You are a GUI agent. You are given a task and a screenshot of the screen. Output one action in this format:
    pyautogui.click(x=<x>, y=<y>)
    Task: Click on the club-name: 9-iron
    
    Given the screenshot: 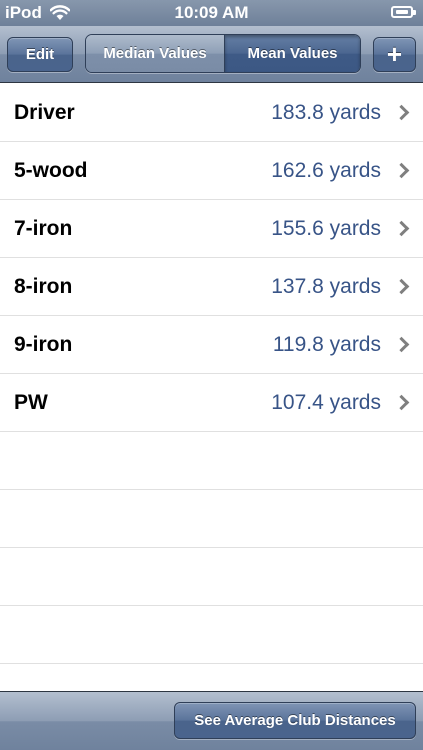 What is the action you would take?
    pyautogui.click(x=43, y=344)
    